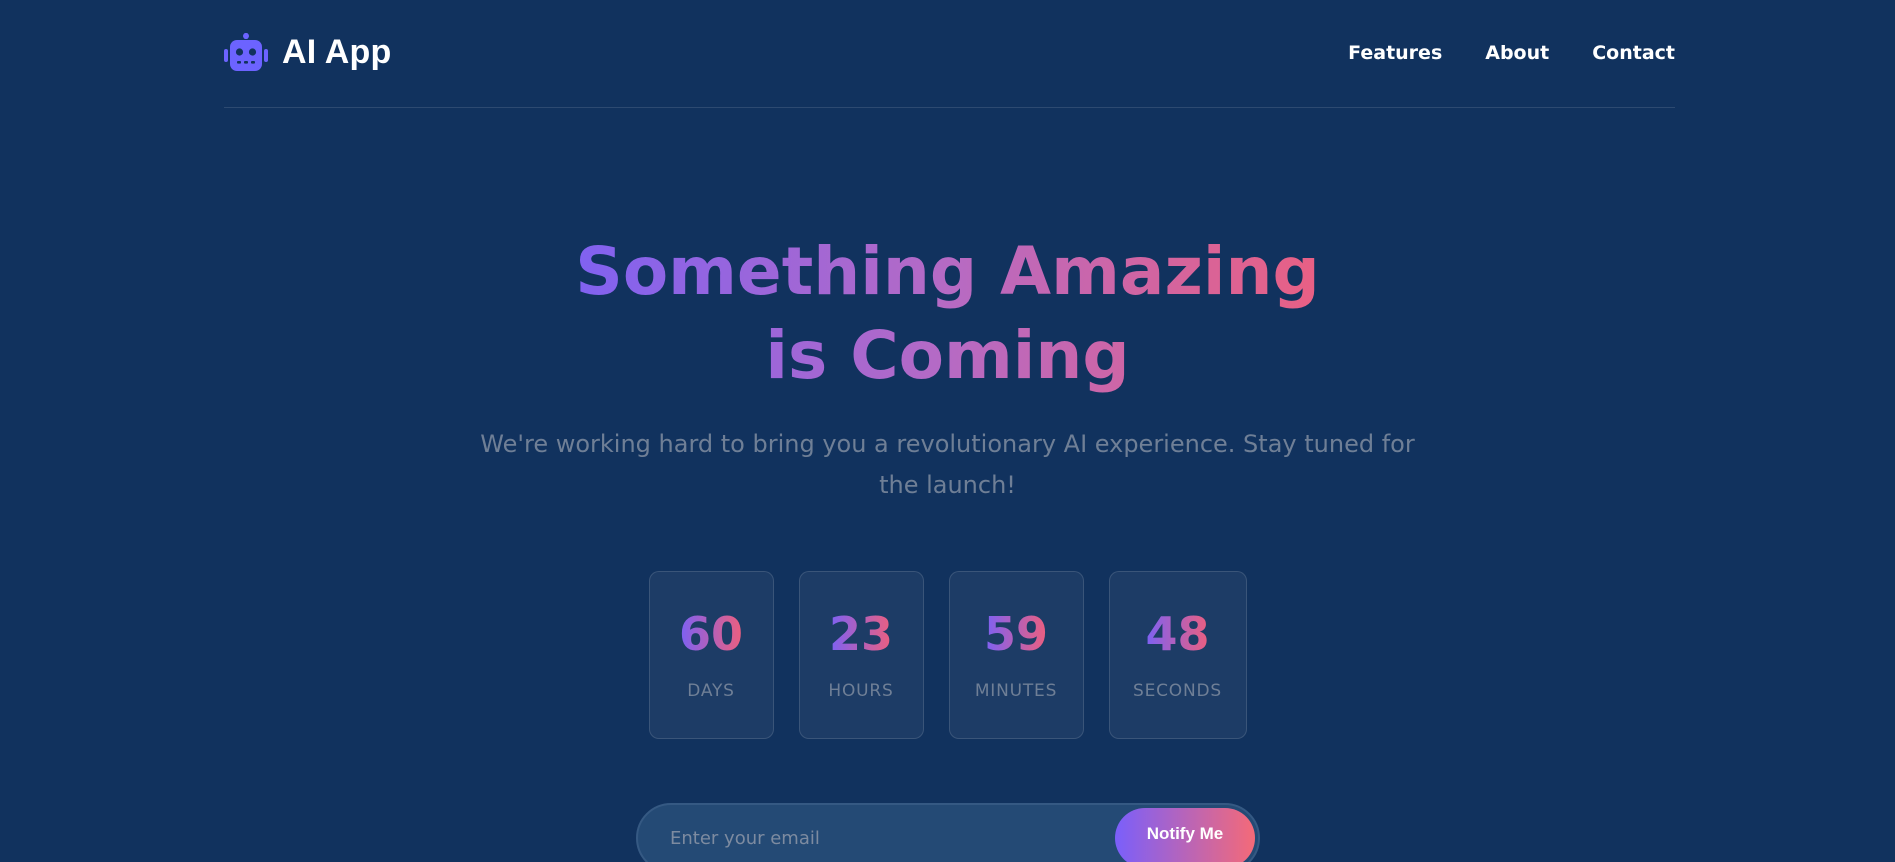 The height and width of the screenshot is (862, 1895). What do you see at coordinates (1517, 53) in the screenshot?
I see `nav-link-about: About` at bounding box center [1517, 53].